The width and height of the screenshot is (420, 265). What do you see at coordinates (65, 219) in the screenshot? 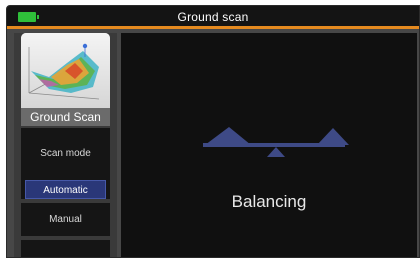
I see `option-manual: Manual` at bounding box center [65, 219].